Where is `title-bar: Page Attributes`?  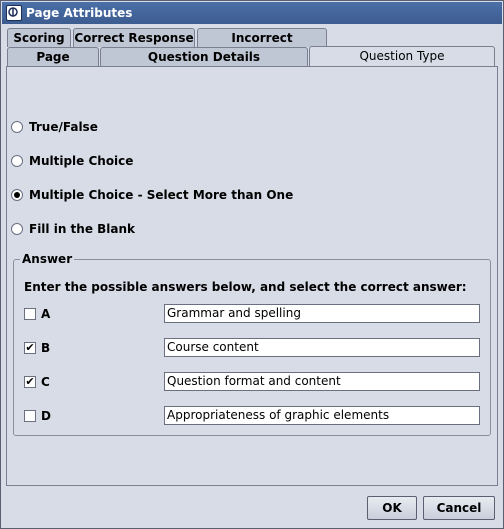
title-bar: Page Attributes is located at coordinates (252, 13).